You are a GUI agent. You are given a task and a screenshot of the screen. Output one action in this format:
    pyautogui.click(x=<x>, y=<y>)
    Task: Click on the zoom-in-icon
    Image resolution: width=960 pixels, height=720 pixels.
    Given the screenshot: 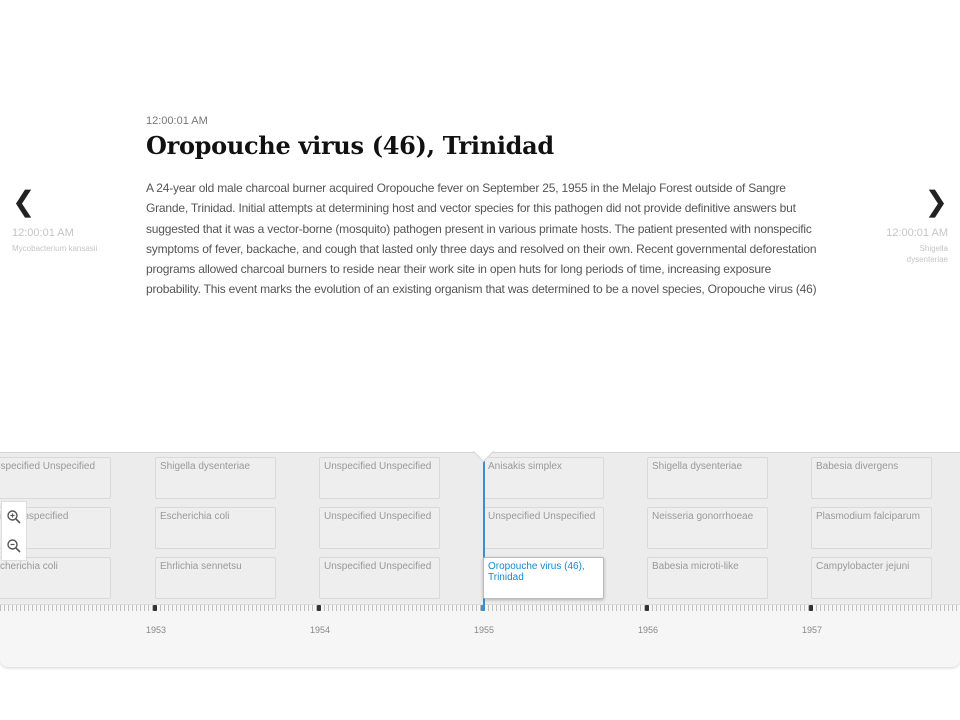 What is the action you would take?
    pyautogui.click(x=14, y=517)
    